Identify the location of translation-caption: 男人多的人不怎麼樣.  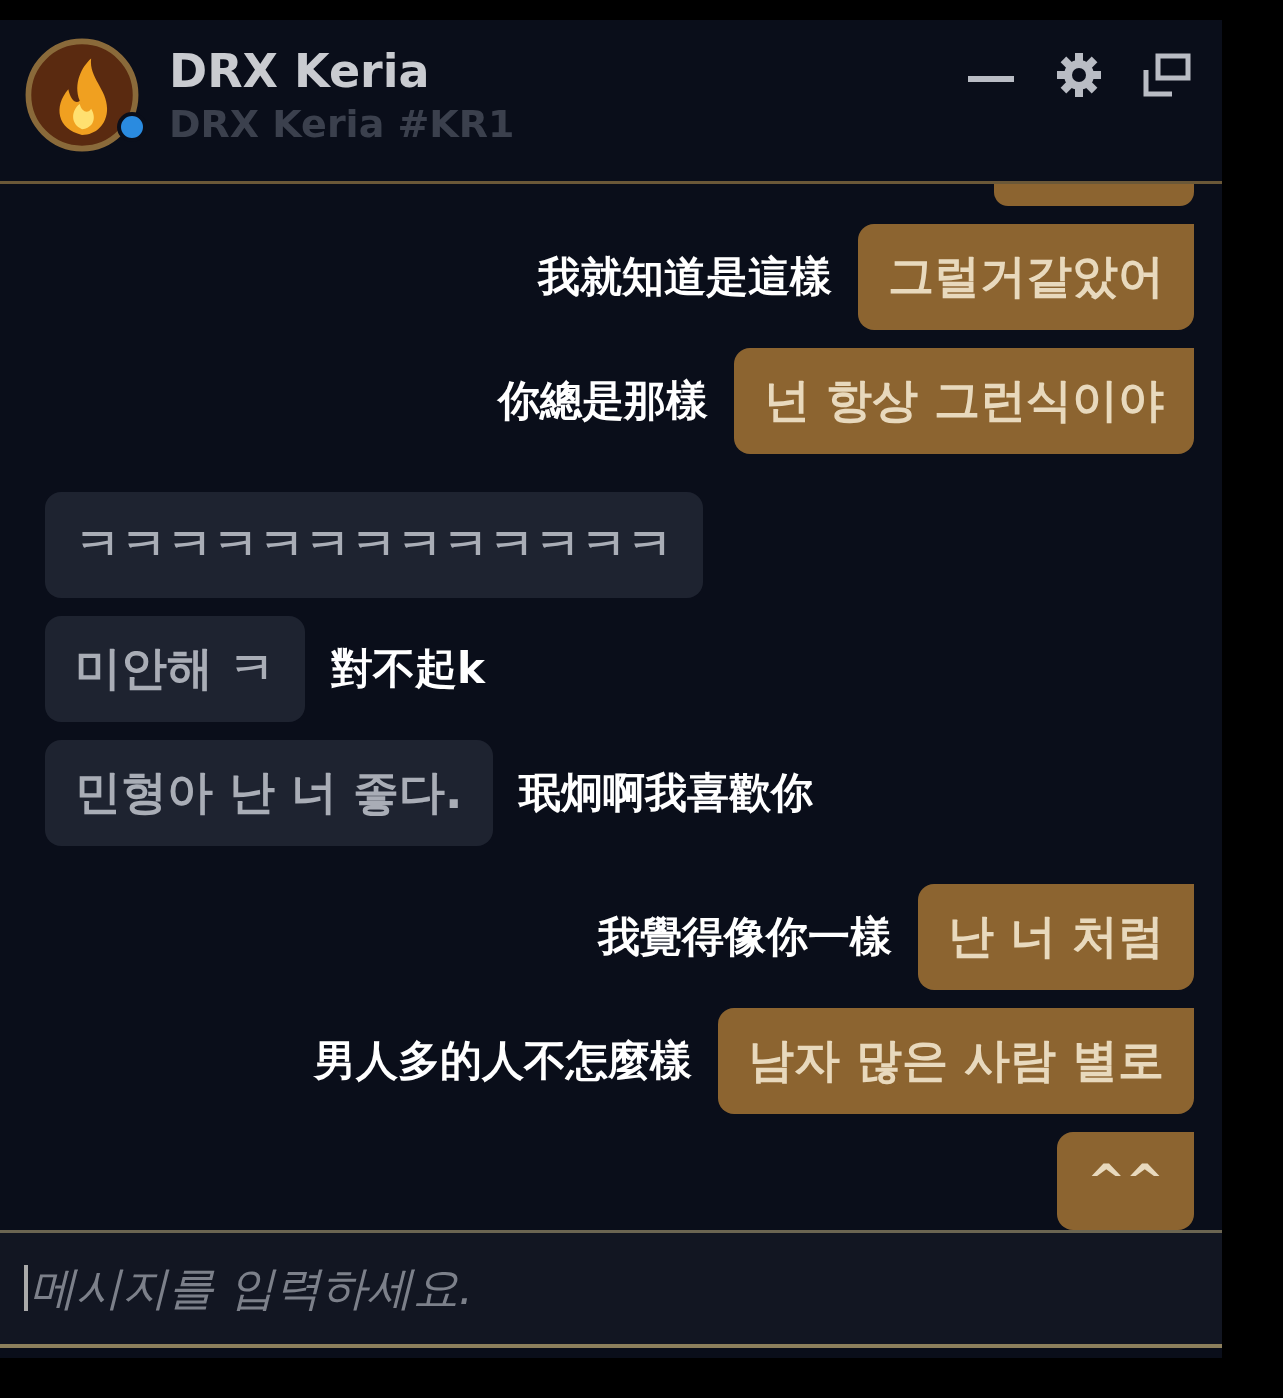
(502, 1060).